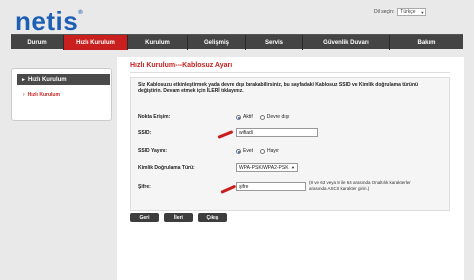  What do you see at coordinates (166, 168) in the screenshot?
I see `auth-type-label: Kimlik Doğrulama Türü:` at bounding box center [166, 168].